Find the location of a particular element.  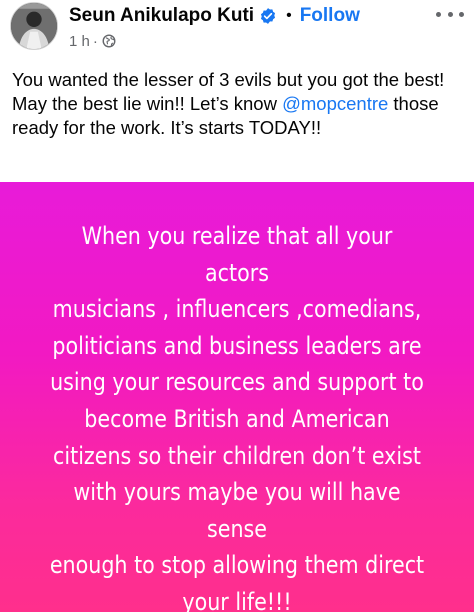

post-time: 1 h is located at coordinates (79, 41).